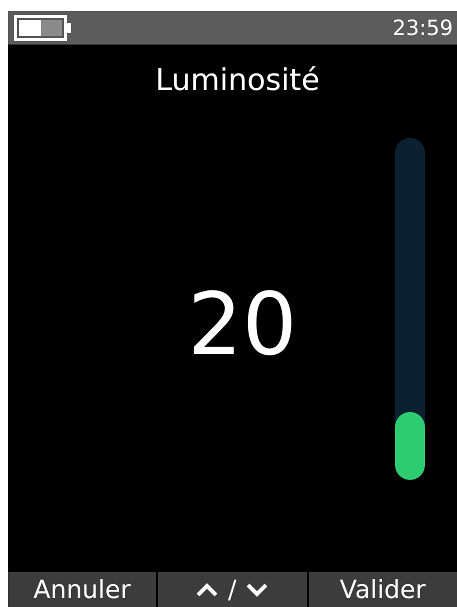  What do you see at coordinates (43, 27) in the screenshot?
I see `battery-icon` at bounding box center [43, 27].